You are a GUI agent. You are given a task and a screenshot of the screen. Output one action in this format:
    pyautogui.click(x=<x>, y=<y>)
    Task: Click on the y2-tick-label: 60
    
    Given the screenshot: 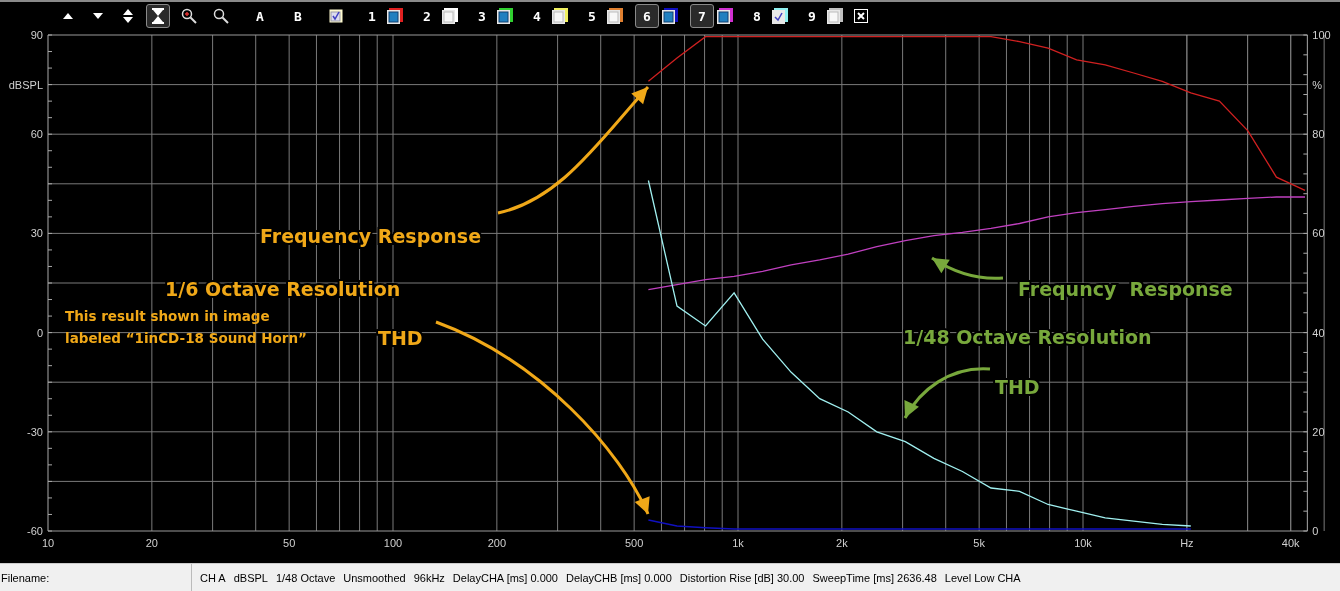 What is the action you would take?
    pyautogui.click(x=1318, y=233)
    